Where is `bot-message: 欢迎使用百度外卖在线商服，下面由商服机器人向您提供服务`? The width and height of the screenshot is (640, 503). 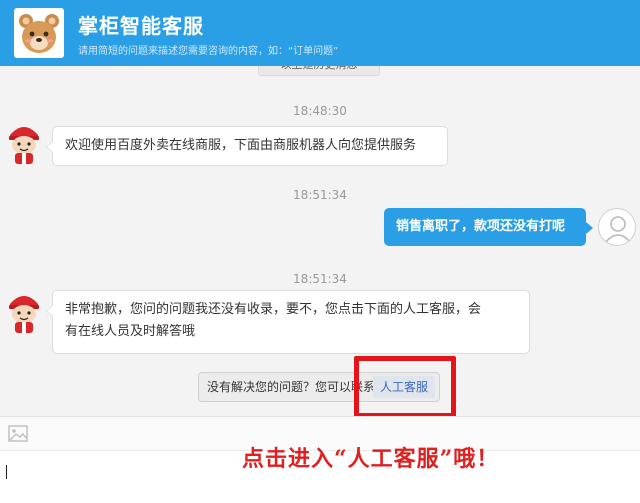 bot-message: 欢迎使用百度外卖在线商服，下面由商服机器人向您提供服务 is located at coordinates (247, 146).